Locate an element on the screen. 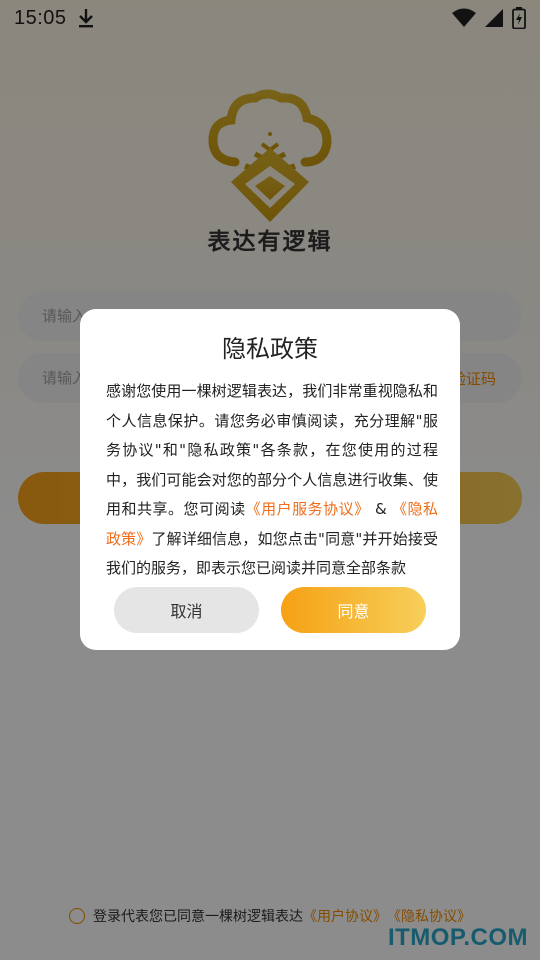 The width and height of the screenshot is (540, 960). agree-button: 同意 is located at coordinates (353, 610).